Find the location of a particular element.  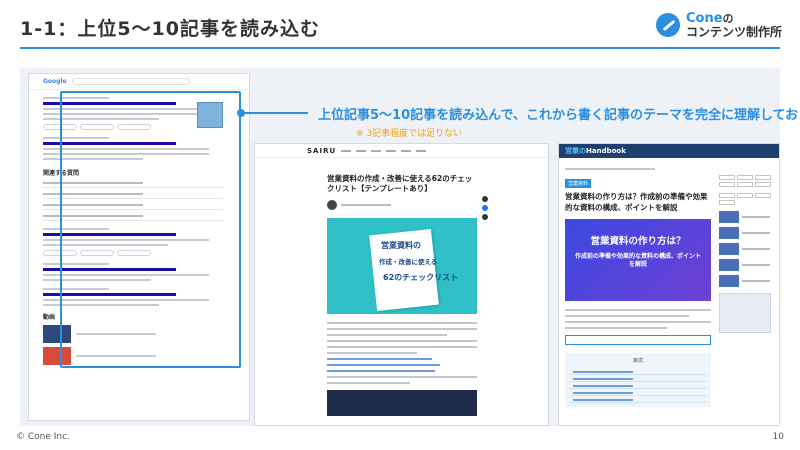

page-number: 10 is located at coordinates (778, 437).